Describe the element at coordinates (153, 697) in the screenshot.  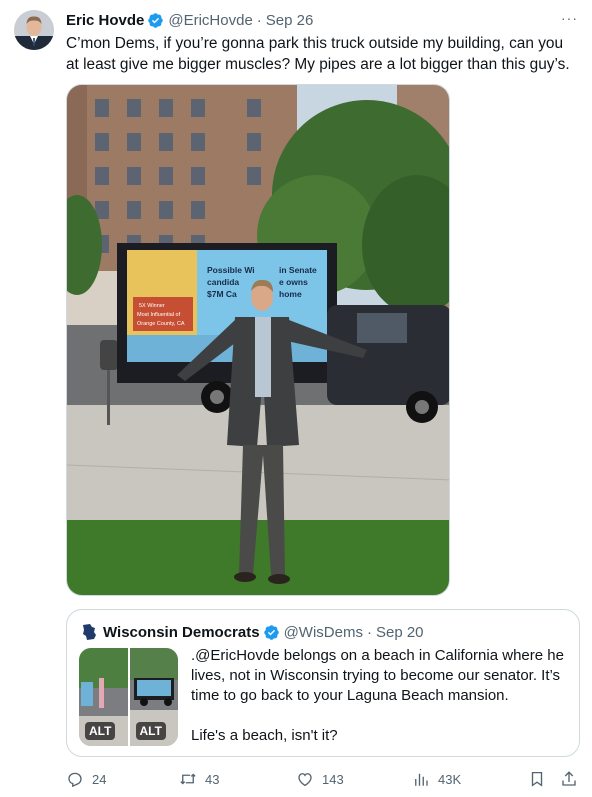
I see `quoted-thumbnail-2: ALT` at that location.